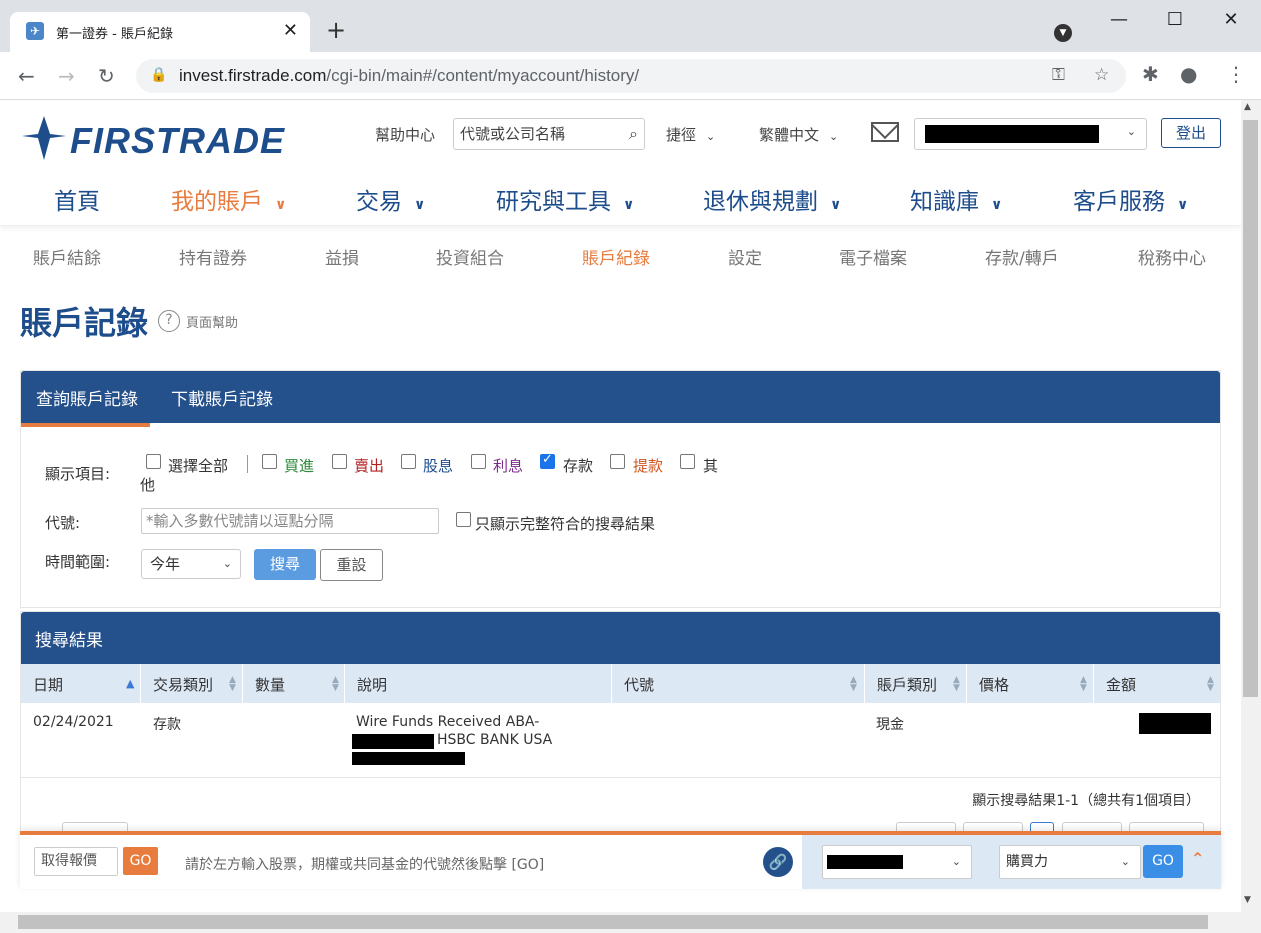 The height and width of the screenshot is (933, 1261). I want to click on checkbox-select-all, so click(153, 461).